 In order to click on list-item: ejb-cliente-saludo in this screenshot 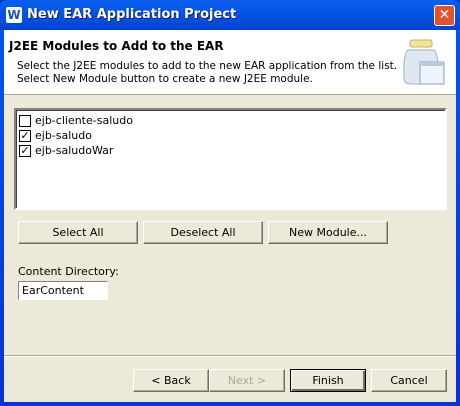, I will do `click(232, 120)`.